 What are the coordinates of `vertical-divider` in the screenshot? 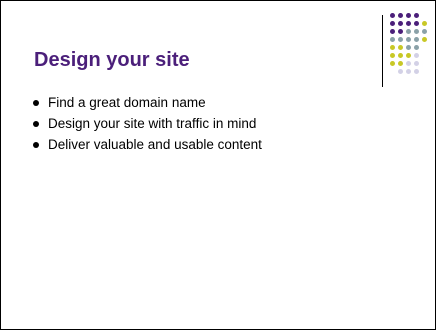 It's located at (382, 51).